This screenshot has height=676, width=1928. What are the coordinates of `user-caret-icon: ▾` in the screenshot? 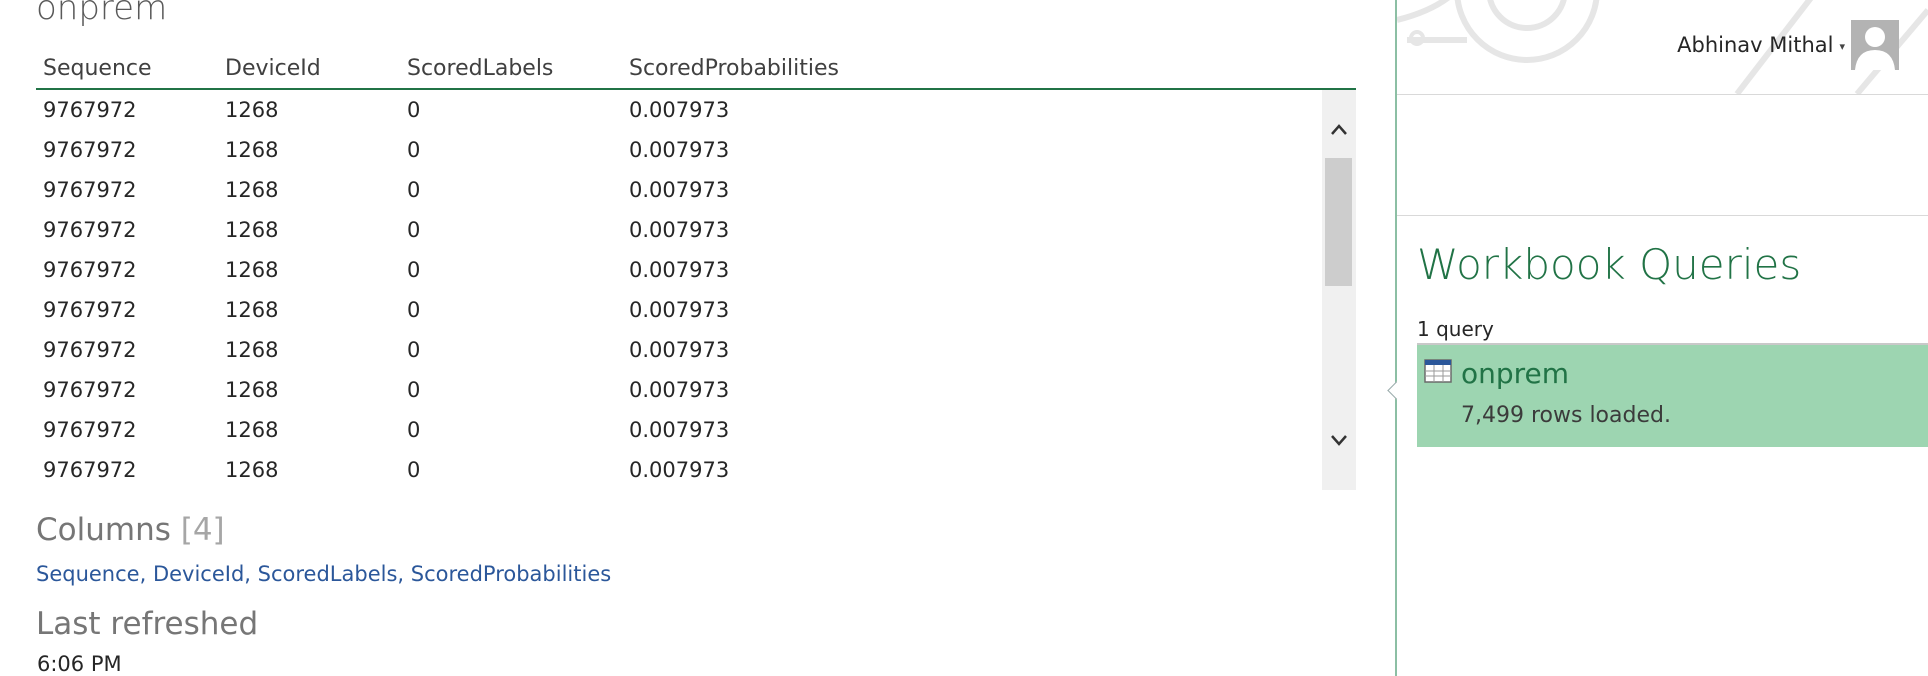 It's located at (1842, 46).